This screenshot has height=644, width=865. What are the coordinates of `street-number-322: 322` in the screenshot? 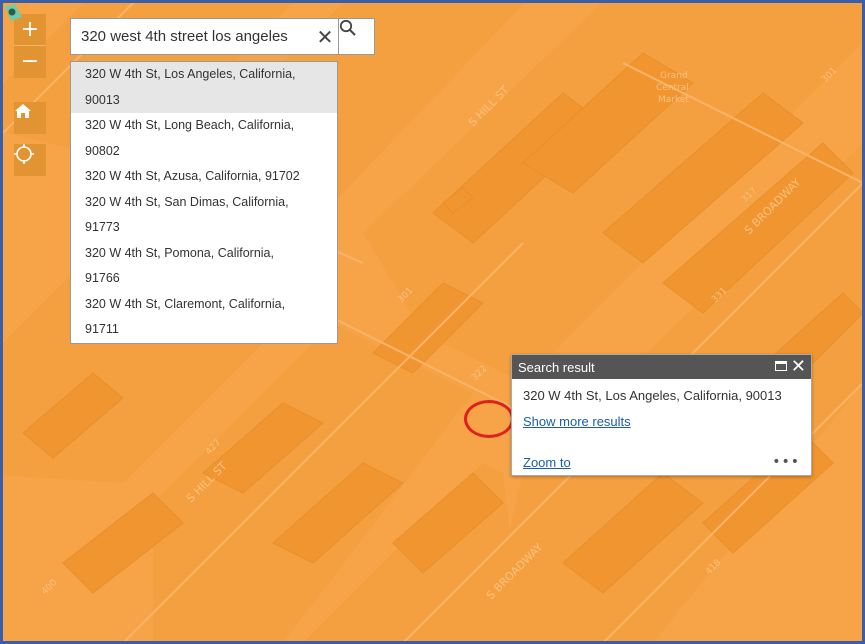 It's located at (479, 373).